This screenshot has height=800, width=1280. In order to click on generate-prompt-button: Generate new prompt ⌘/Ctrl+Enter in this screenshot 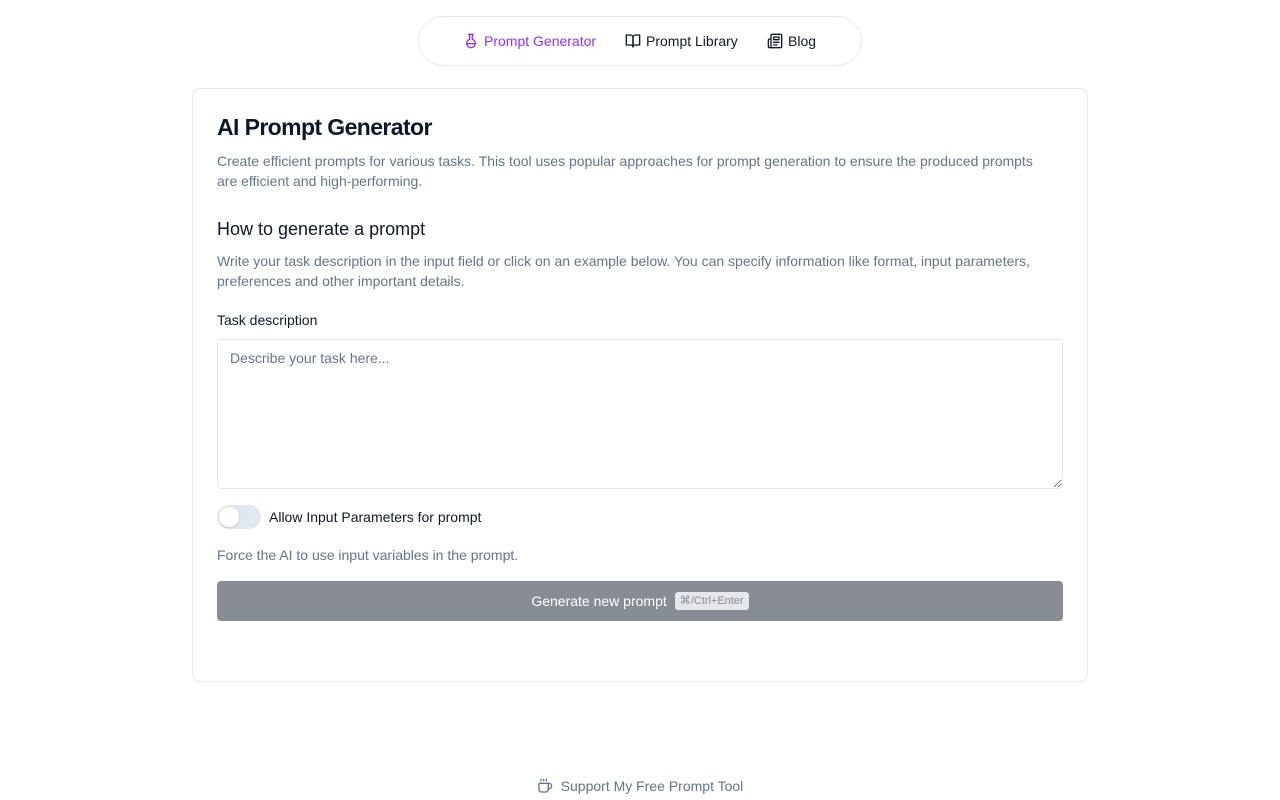, I will do `click(640, 601)`.